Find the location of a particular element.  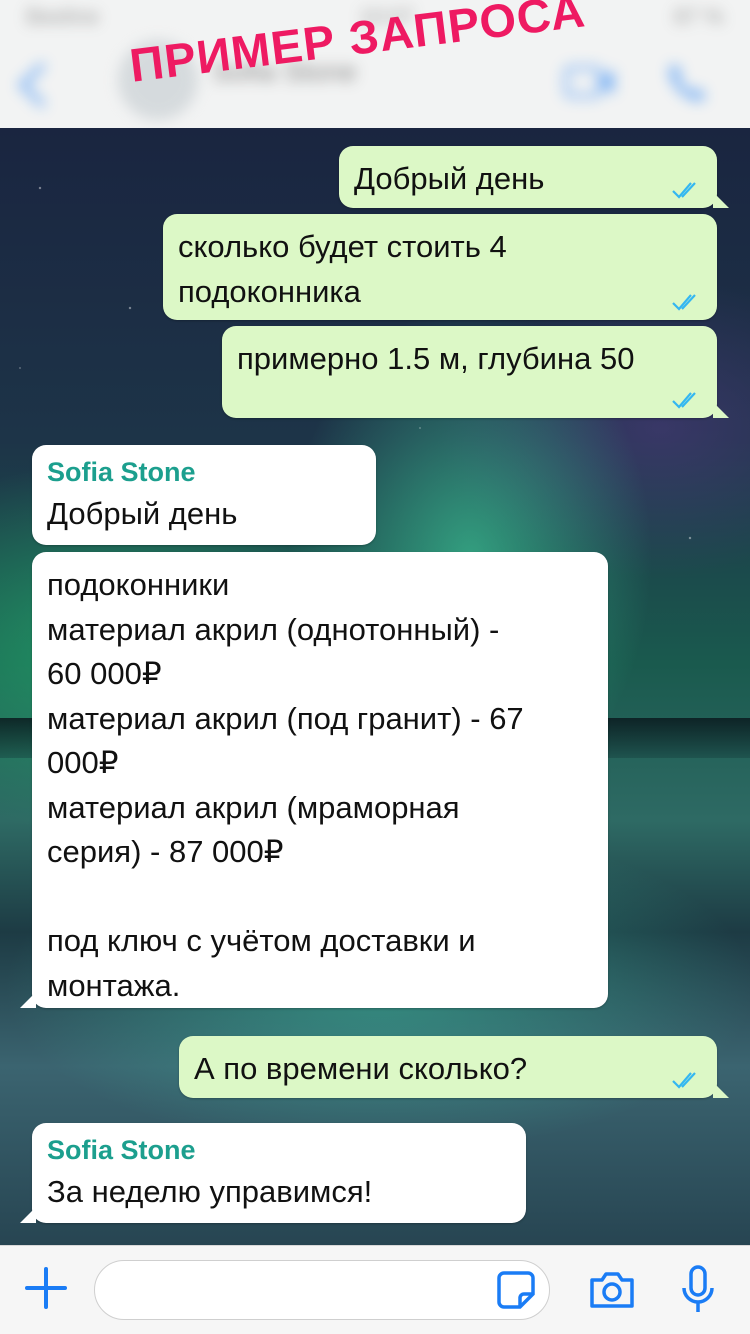

phone-call-icon is located at coordinates (687, 83).